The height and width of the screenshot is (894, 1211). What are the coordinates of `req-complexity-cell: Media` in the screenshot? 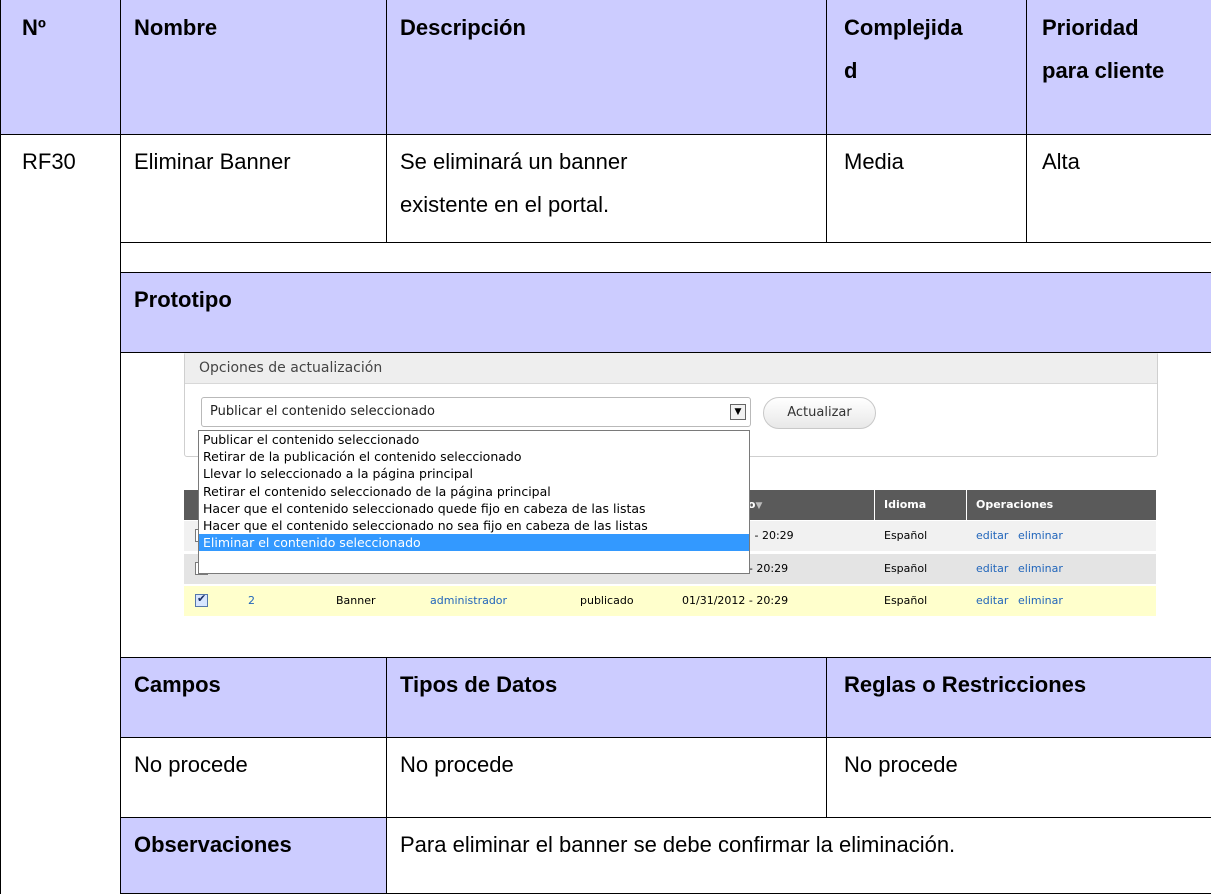 It's located at (926, 188).